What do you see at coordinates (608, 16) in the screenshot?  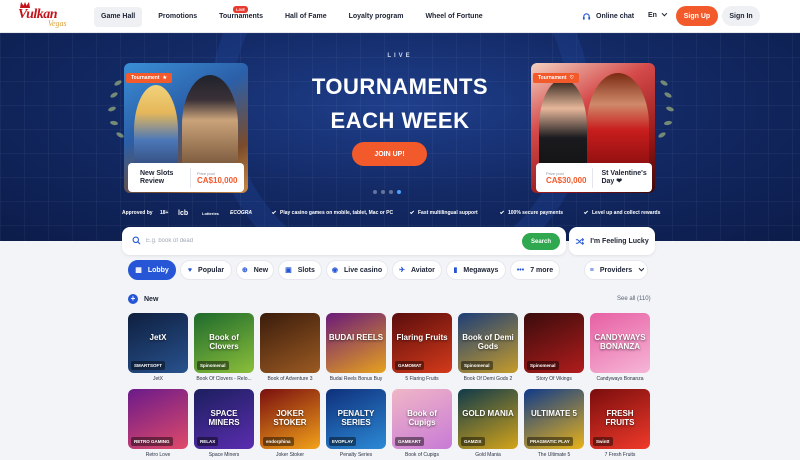 I see `online-chat-link: Online chat` at bounding box center [608, 16].